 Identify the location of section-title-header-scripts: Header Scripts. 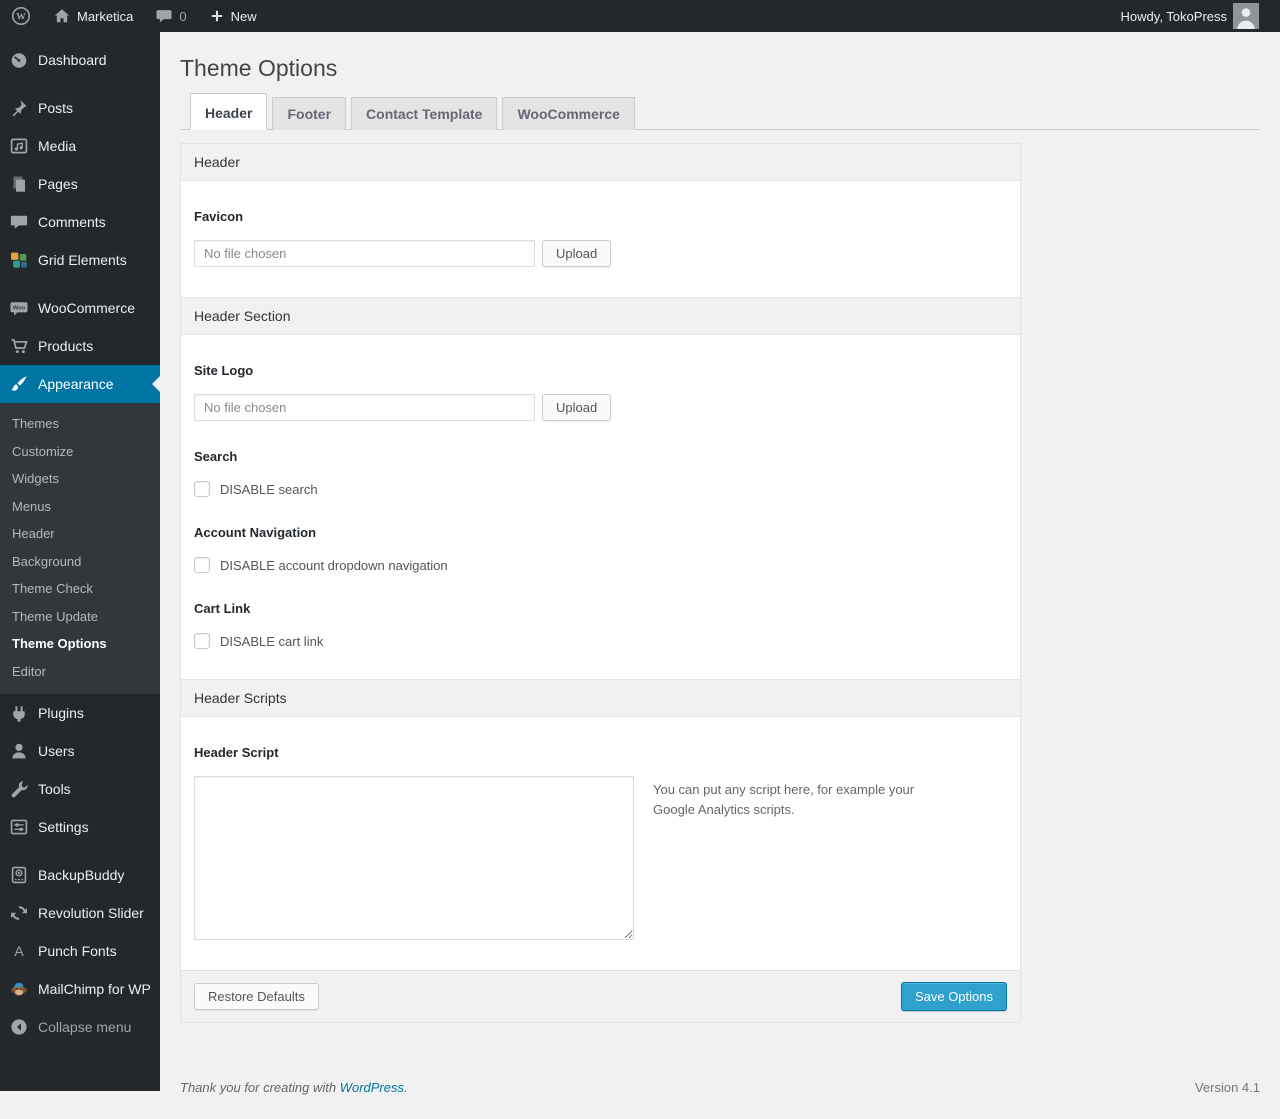
(600, 698).